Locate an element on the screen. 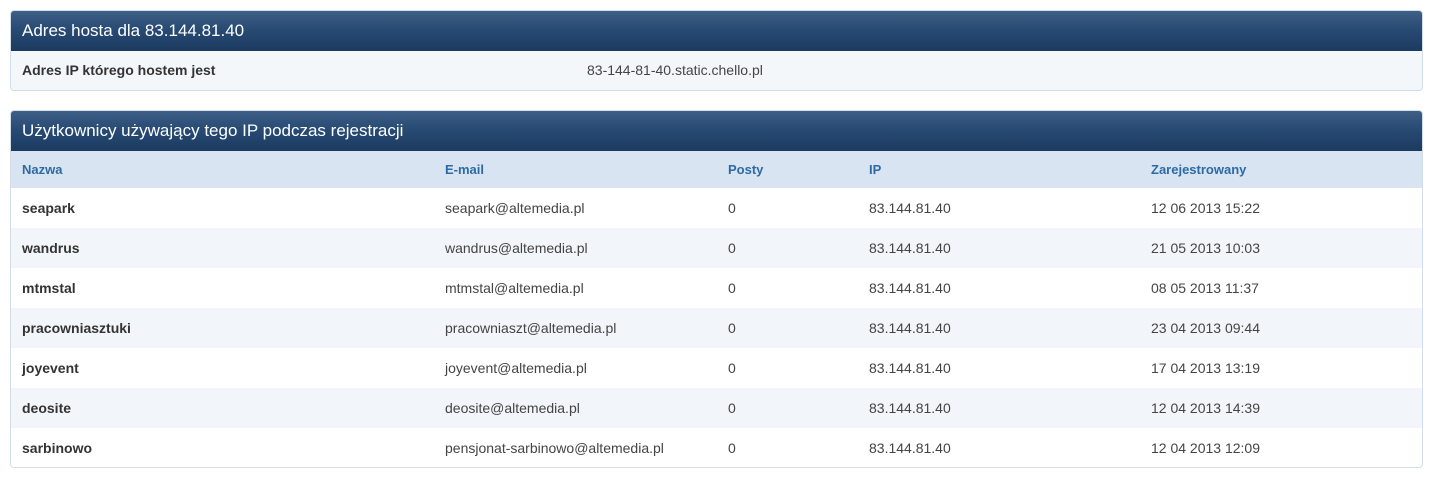  user-name: mtmstal is located at coordinates (222, 288).